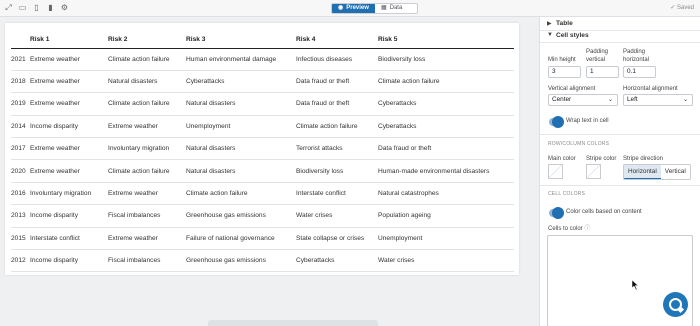 Image resolution: width=700 pixels, height=326 pixels. What do you see at coordinates (241, 261) in the screenshot?
I see `table-cell: Greenhouse gas emissions` at bounding box center [241, 261].